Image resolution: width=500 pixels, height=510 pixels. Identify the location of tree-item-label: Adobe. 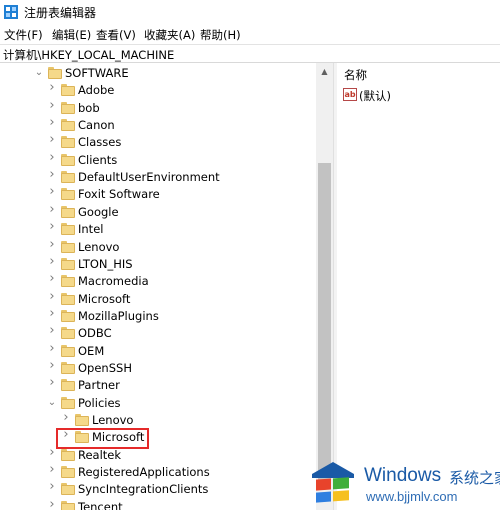
(96, 90).